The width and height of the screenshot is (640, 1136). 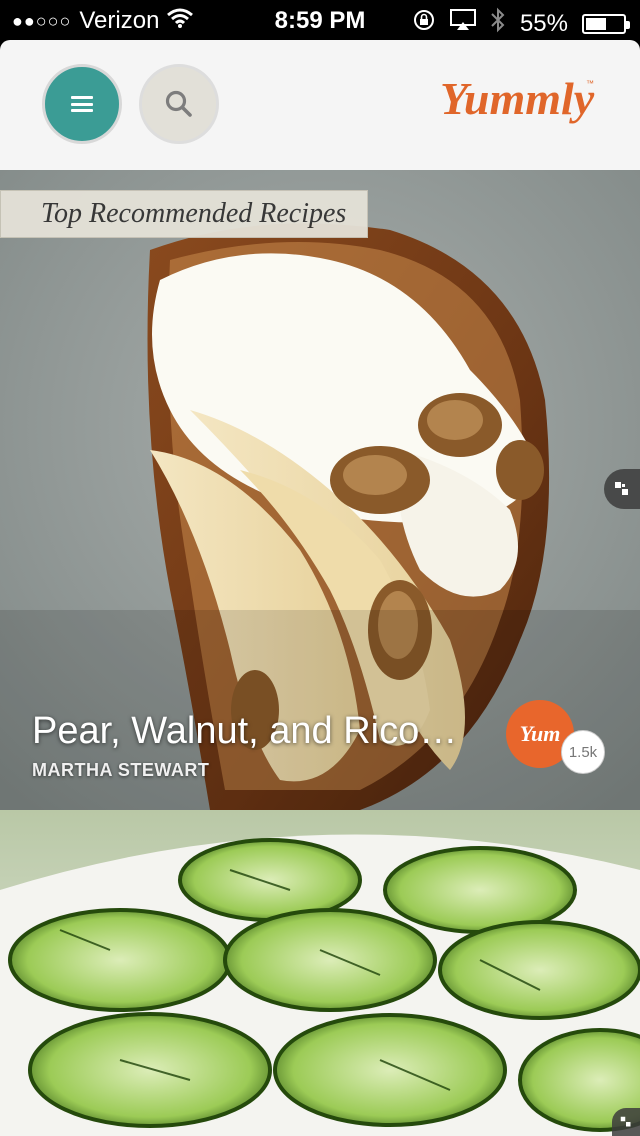 I want to click on rotation-lock-icon, so click(x=424, y=23).